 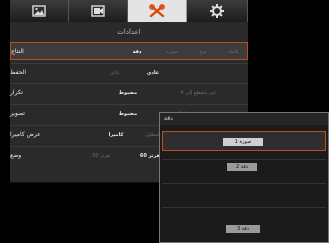 I want to click on gear-icon, so click(x=217, y=11).